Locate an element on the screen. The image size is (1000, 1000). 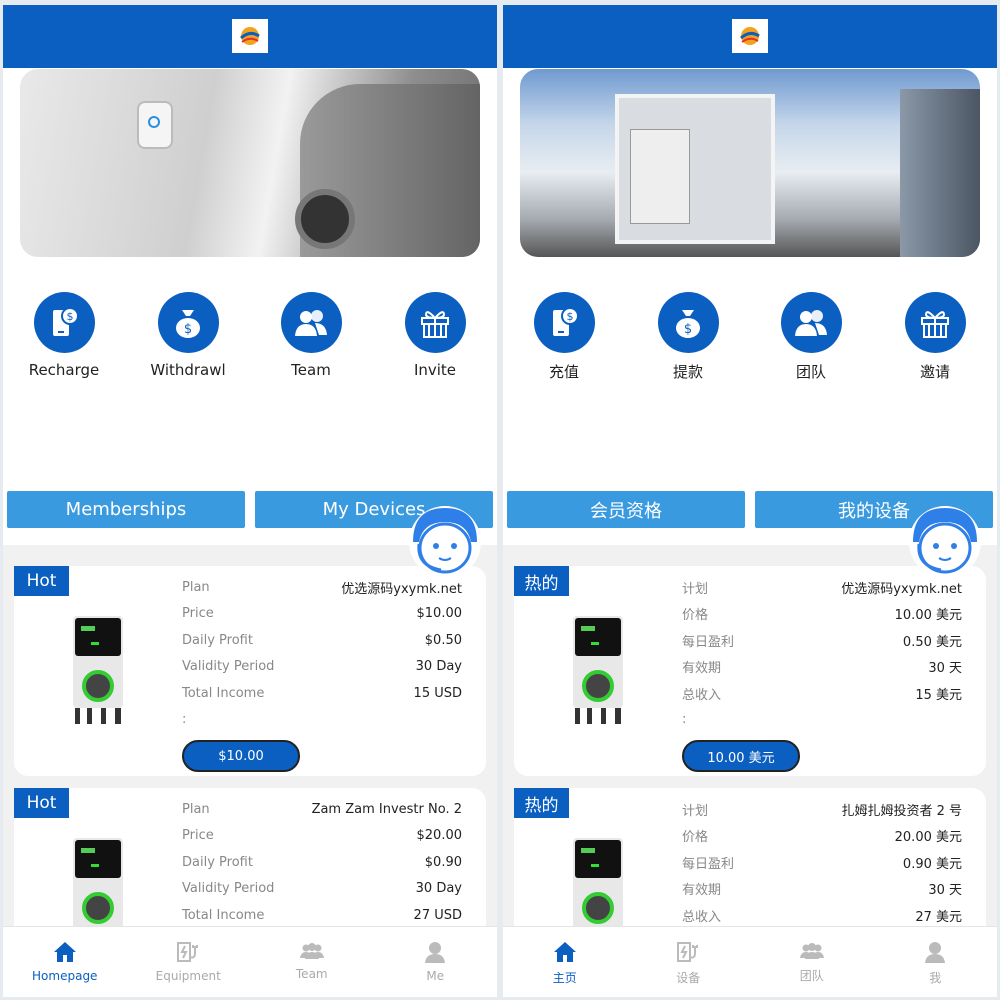
detail-row: Price $20.00 is located at coordinates (322, 836).